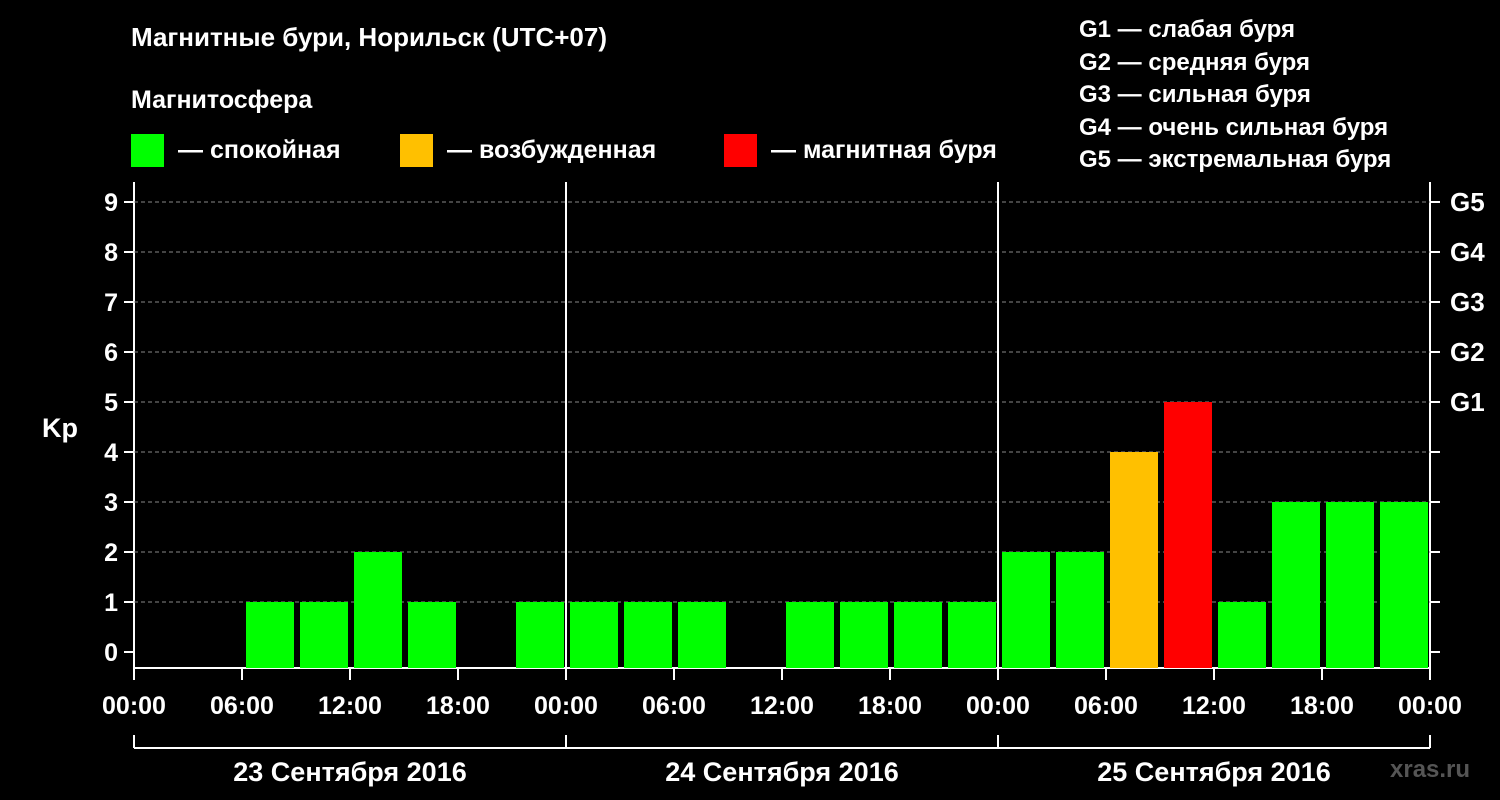  What do you see at coordinates (1467, 202) in the screenshot?
I see `g-label-g5: G5` at bounding box center [1467, 202].